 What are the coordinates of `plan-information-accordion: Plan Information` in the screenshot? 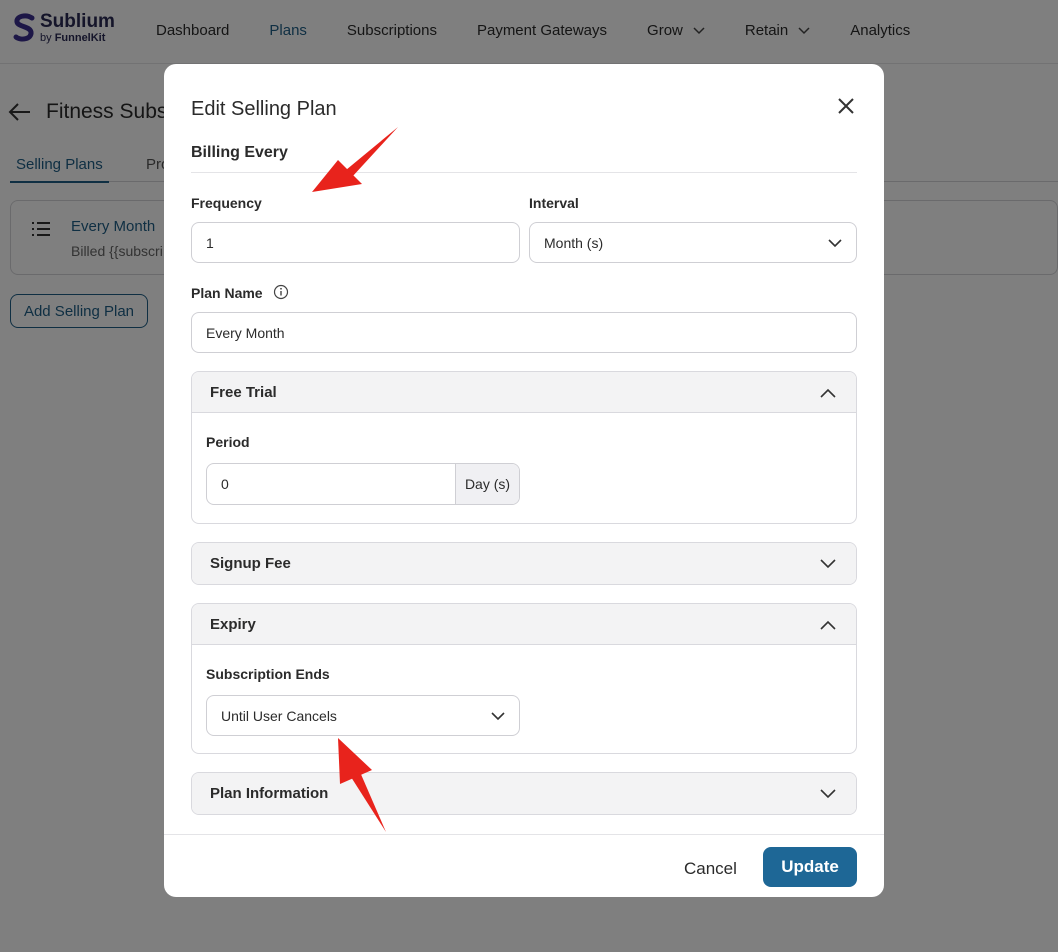 It's located at (524, 793).